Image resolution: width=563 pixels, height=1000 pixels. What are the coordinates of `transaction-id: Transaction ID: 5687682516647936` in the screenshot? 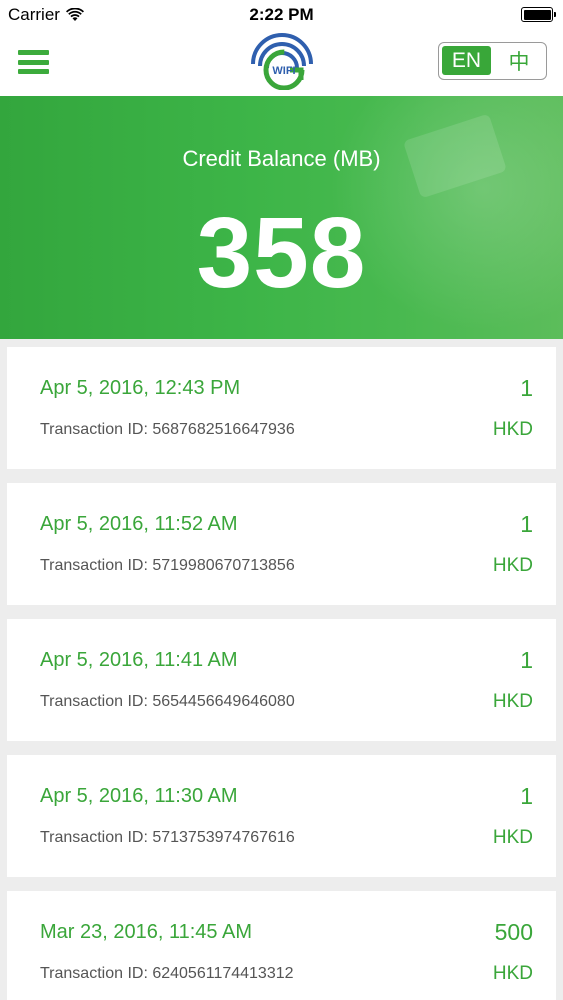 It's located at (167, 429).